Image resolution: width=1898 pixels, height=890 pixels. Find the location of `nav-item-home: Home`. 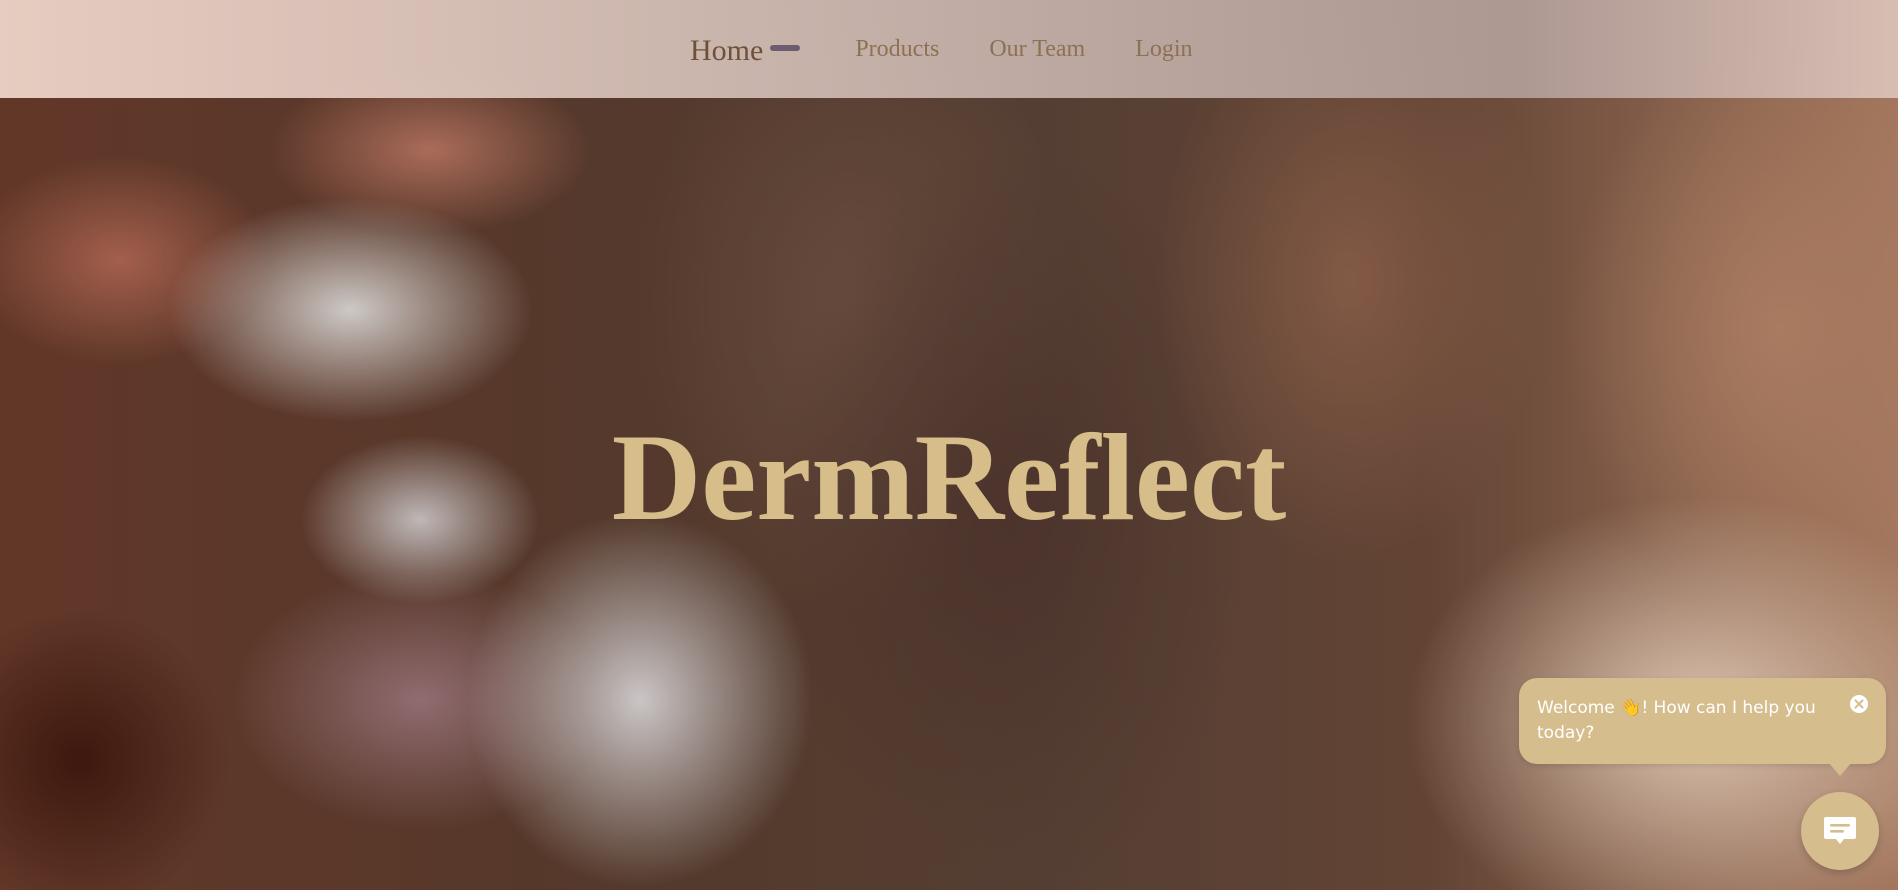

nav-item-home: Home is located at coordinates (745, 51).